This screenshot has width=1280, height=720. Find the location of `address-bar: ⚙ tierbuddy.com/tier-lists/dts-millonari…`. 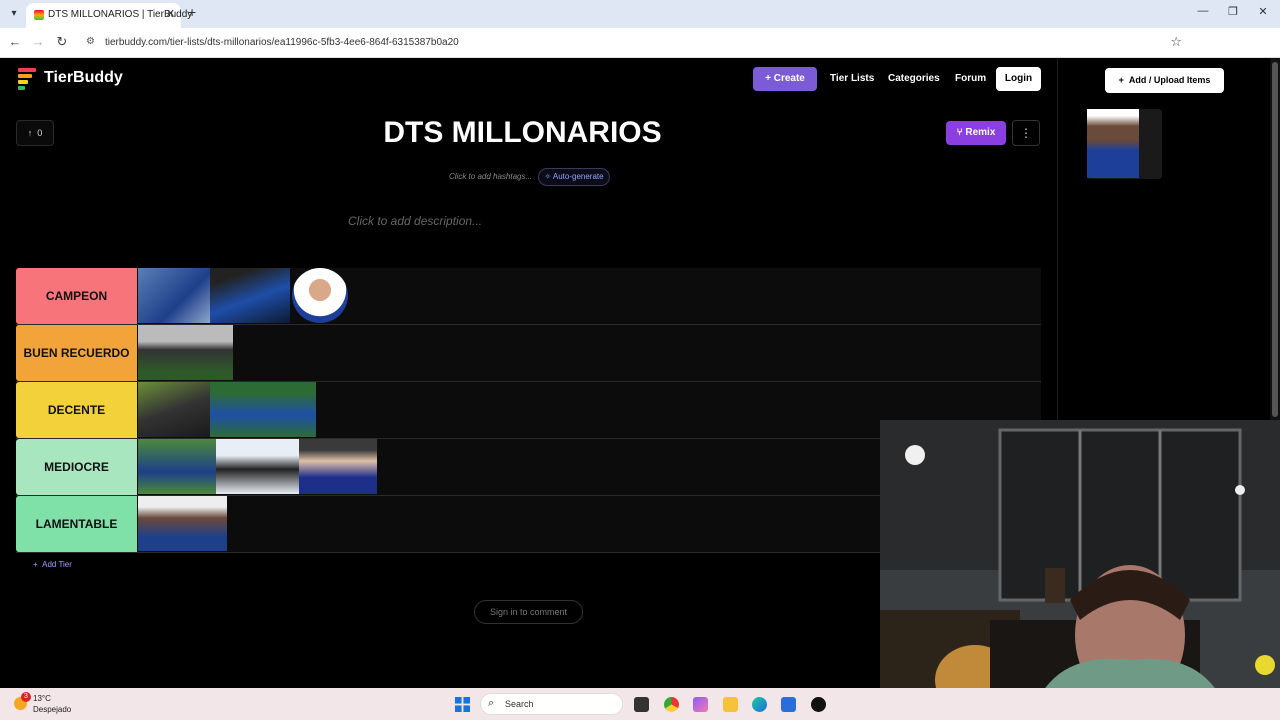

address-bar: ⚙ tierbuddy.com/tier-lists/dts-millonari… is located at coordinates (634, 43).